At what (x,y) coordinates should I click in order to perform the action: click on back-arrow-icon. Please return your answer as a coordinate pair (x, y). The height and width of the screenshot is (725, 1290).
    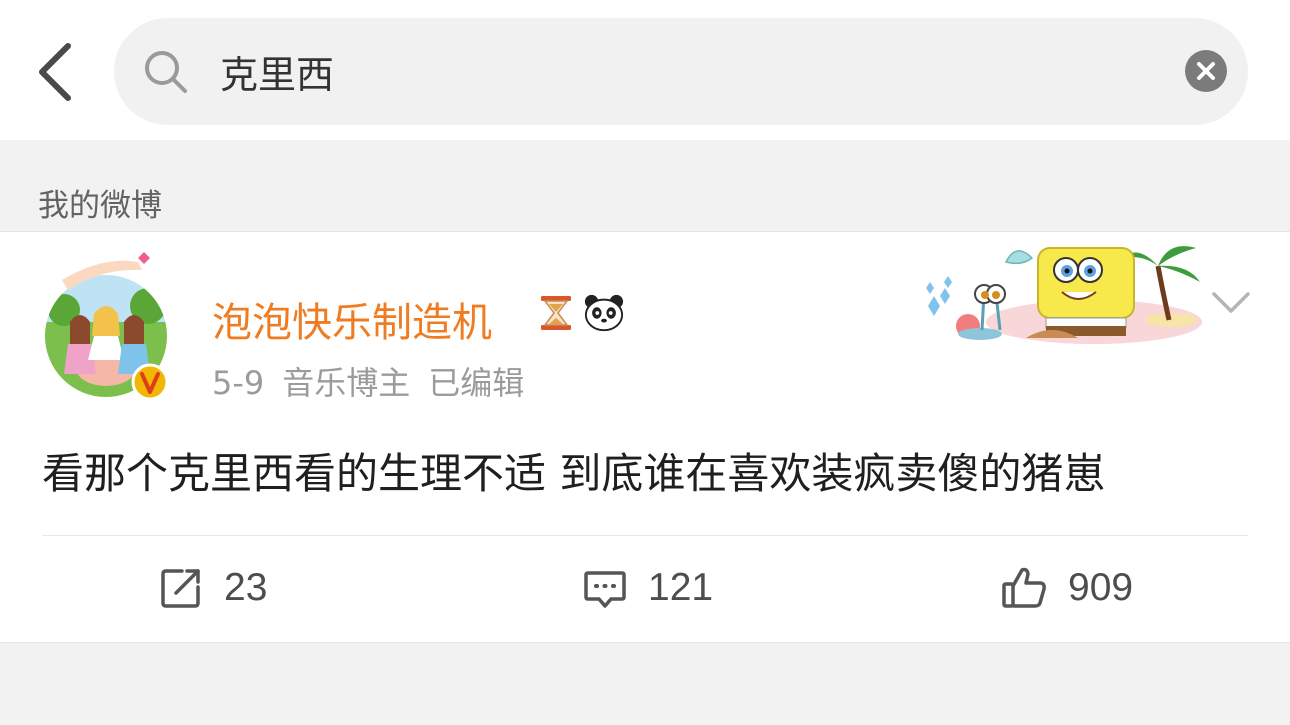
    Looking at the image, I should click on (55, 72).